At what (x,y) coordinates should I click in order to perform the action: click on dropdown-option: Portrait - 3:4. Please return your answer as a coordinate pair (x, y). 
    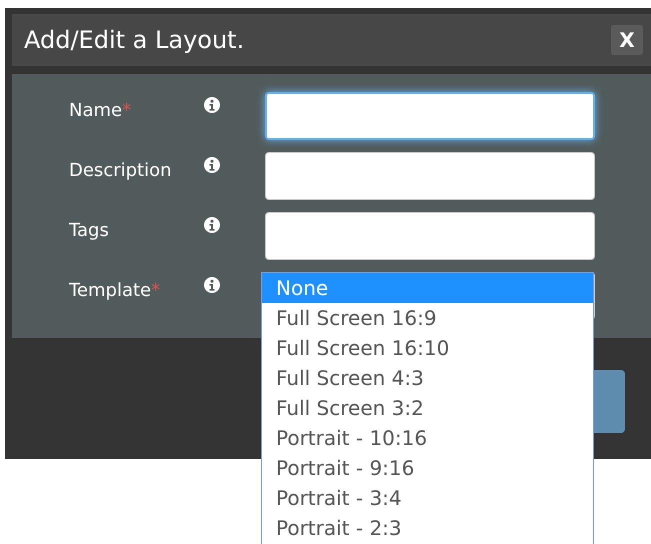
    Looking at the image, I should click on (427, 498).